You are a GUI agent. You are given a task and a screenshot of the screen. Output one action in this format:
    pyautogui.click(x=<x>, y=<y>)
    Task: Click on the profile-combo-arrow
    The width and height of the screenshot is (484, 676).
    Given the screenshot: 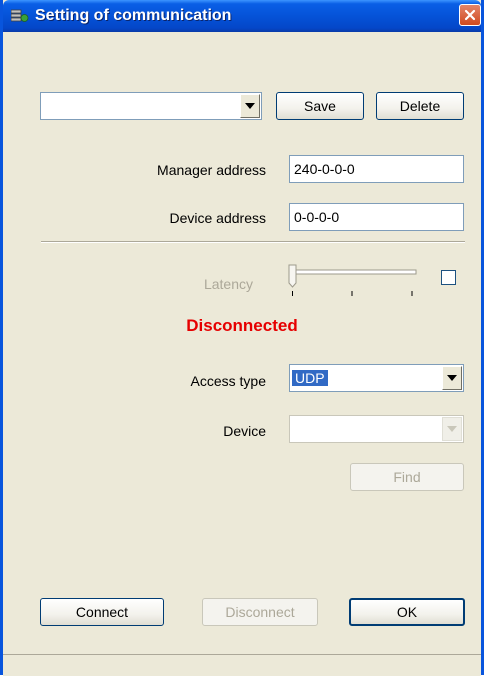 What is the action you would take?
    pyautogui.click(x=250, y=106)
    